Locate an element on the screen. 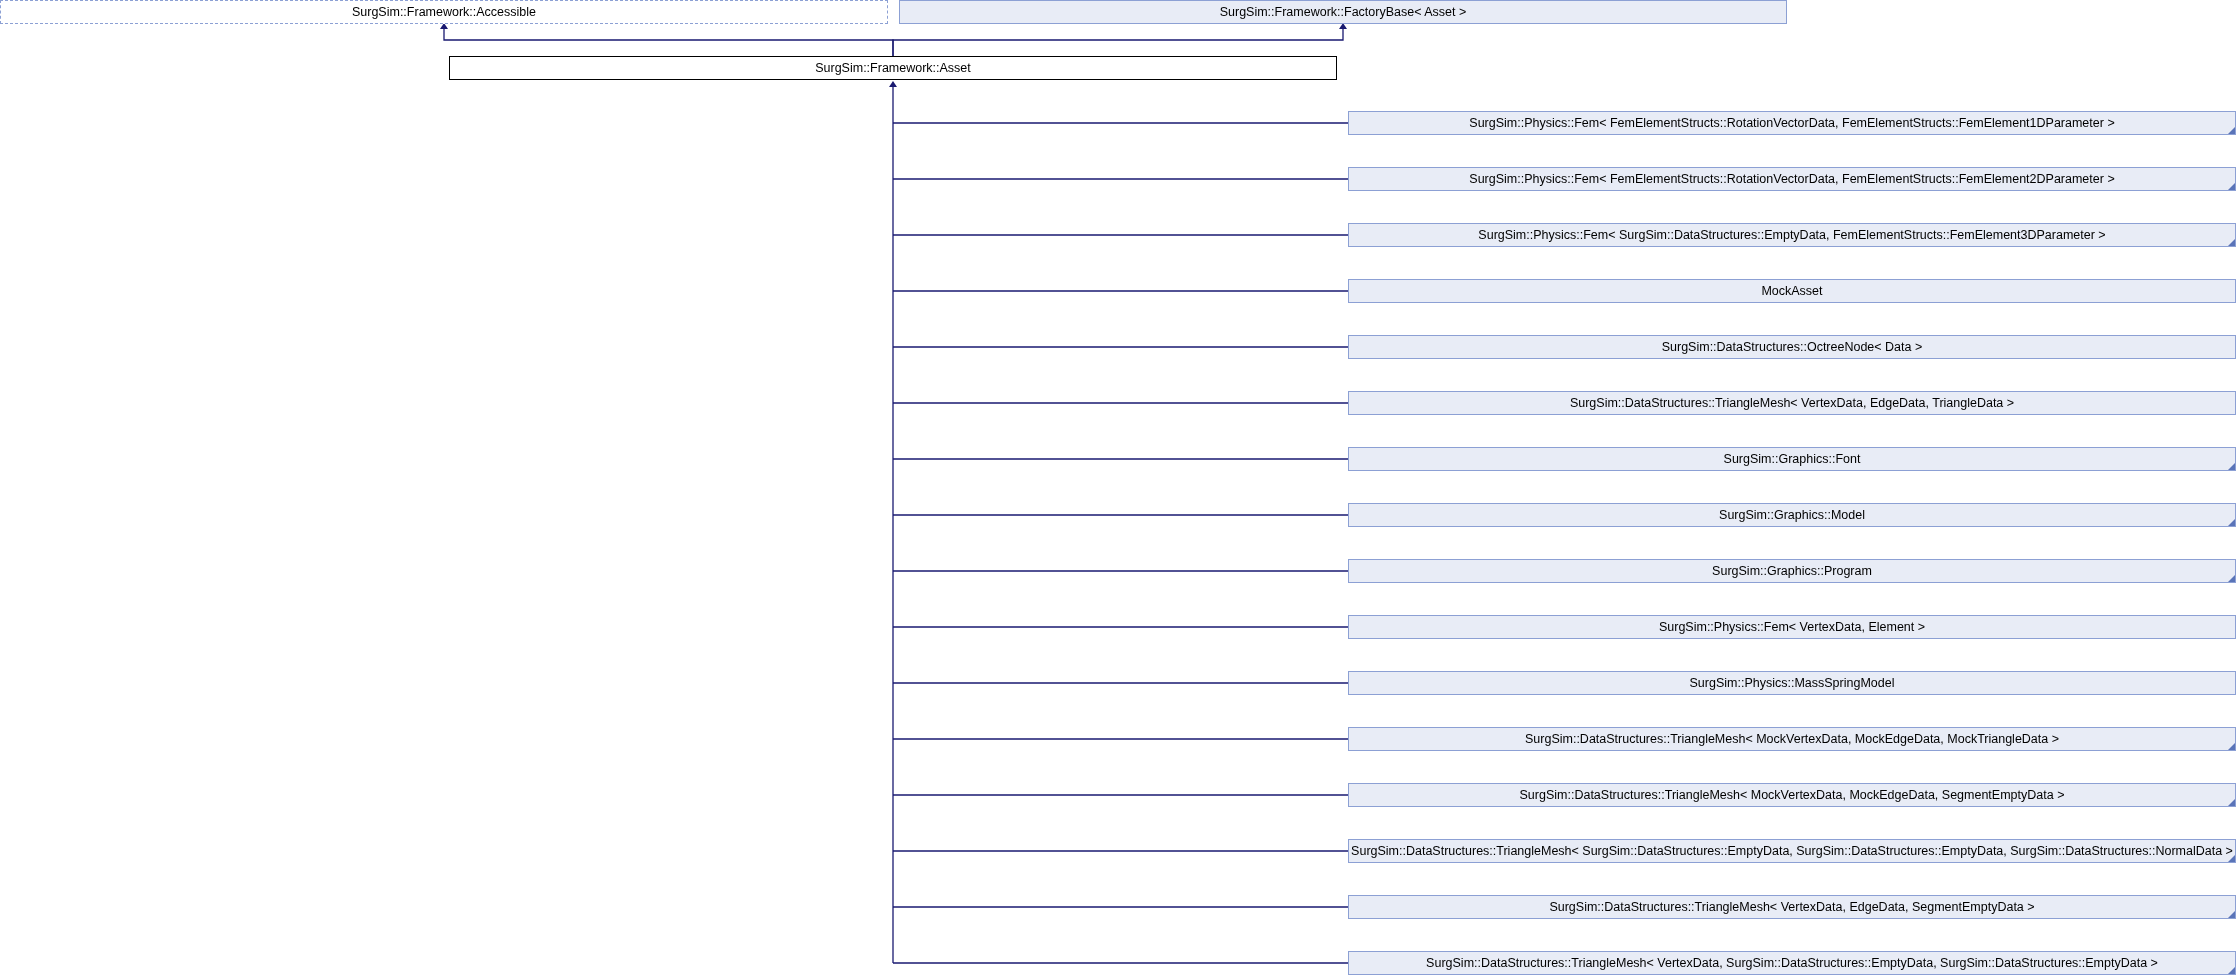  class-node: SurgSim::Framework::Asset is located at coordinates (893, 68).